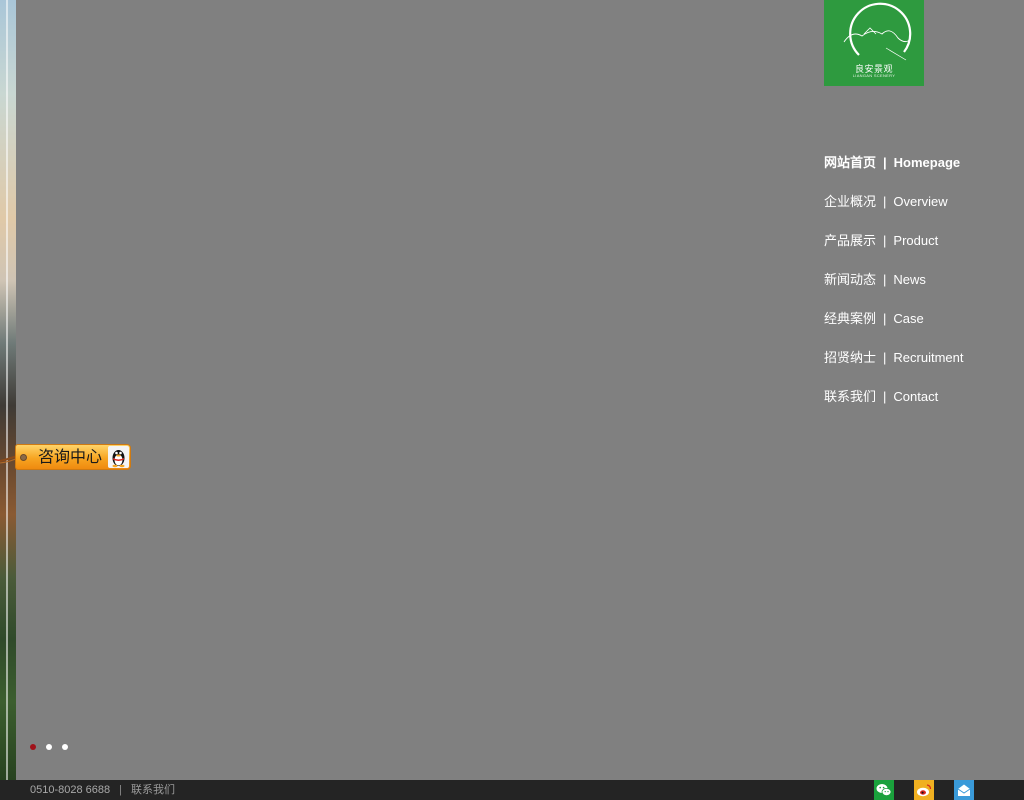 The height and width of the screenshot is (800, 1024). What do you see at coordinates (892, 162) in the screenshot?
I see `nav-link-homepage: 网站首页 | Homepage` at bounding box center [892, 162].